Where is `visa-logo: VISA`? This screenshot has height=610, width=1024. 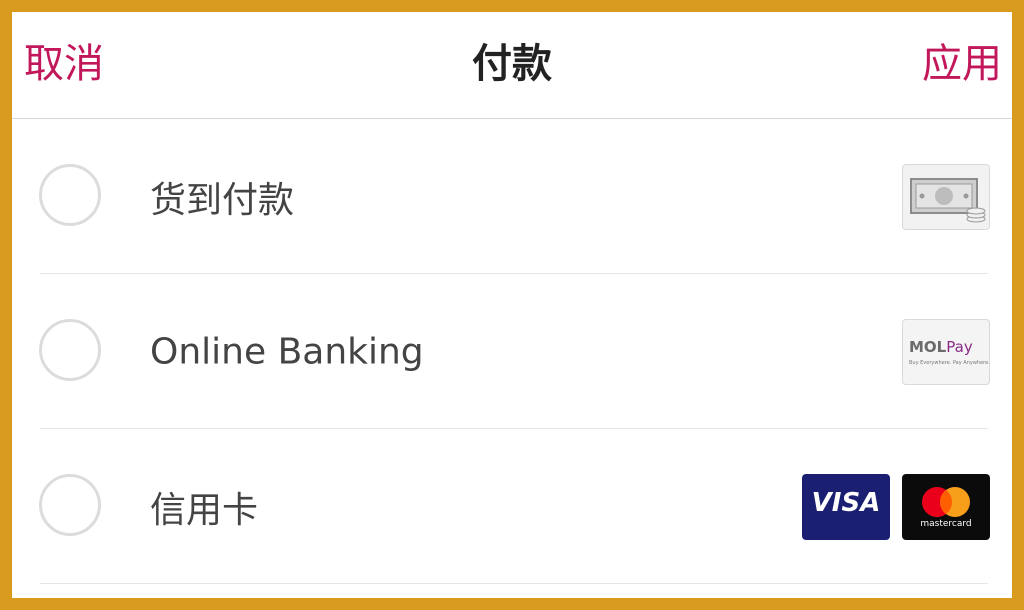 visa-logo: VISA is located at coordinates (846, 506).